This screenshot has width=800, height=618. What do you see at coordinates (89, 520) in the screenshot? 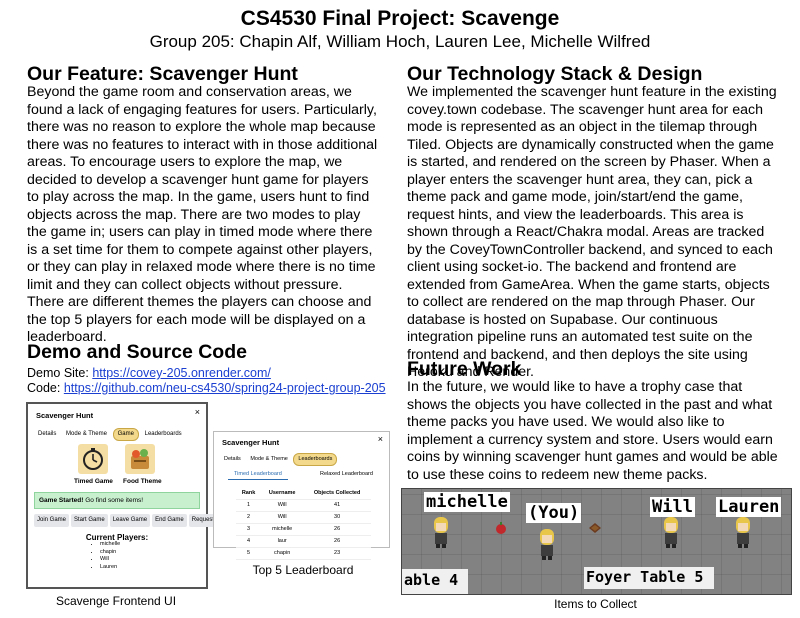
I see `start-game-button: Start Game` at bounding box center [89, 520].